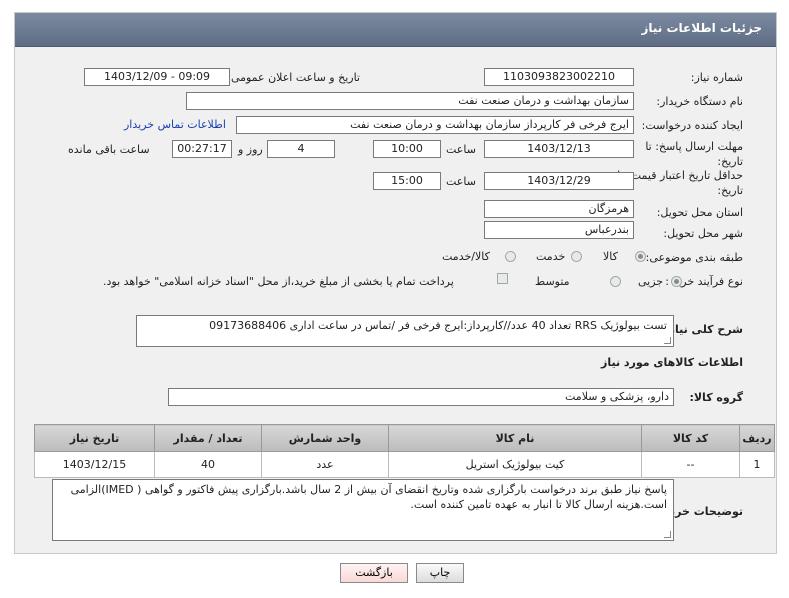 This screenshot has height=598, width=789. I want to click on reply-deadline-time-label: ساعت, so click(461, 149).